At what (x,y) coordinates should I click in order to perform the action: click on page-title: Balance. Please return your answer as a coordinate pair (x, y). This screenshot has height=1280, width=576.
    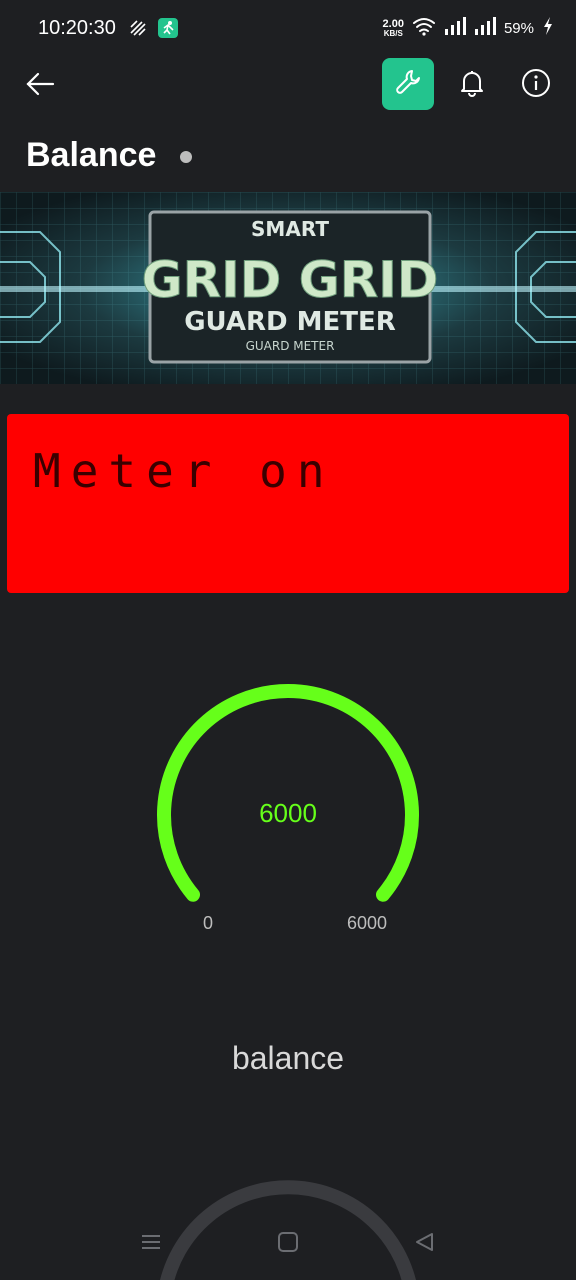
    Looking at the image, I should click on (91, 155).